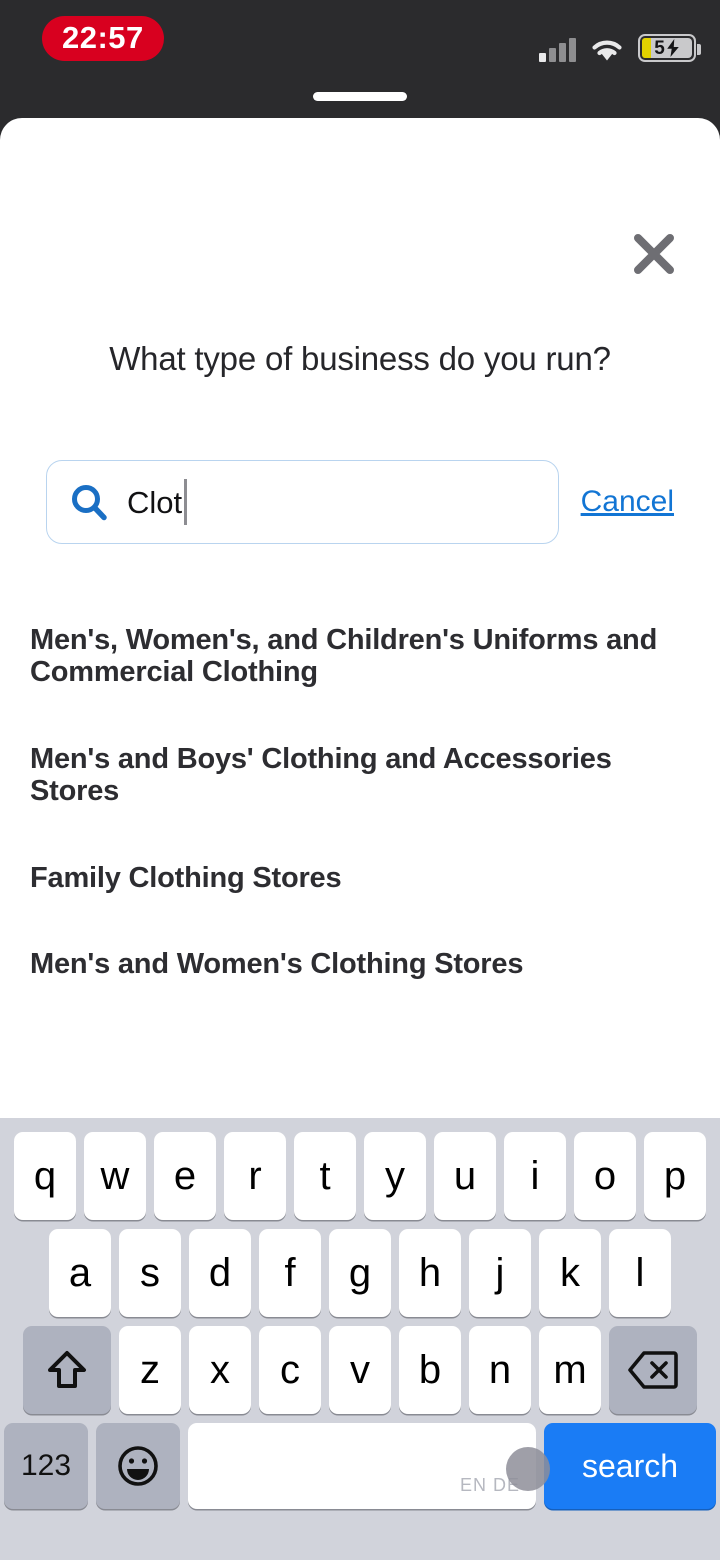 The width and height of the screenshot is (720, 1560). Describe the element at coordinates (290, 1273) in the screenshot. I see `key-f: f` at that location.